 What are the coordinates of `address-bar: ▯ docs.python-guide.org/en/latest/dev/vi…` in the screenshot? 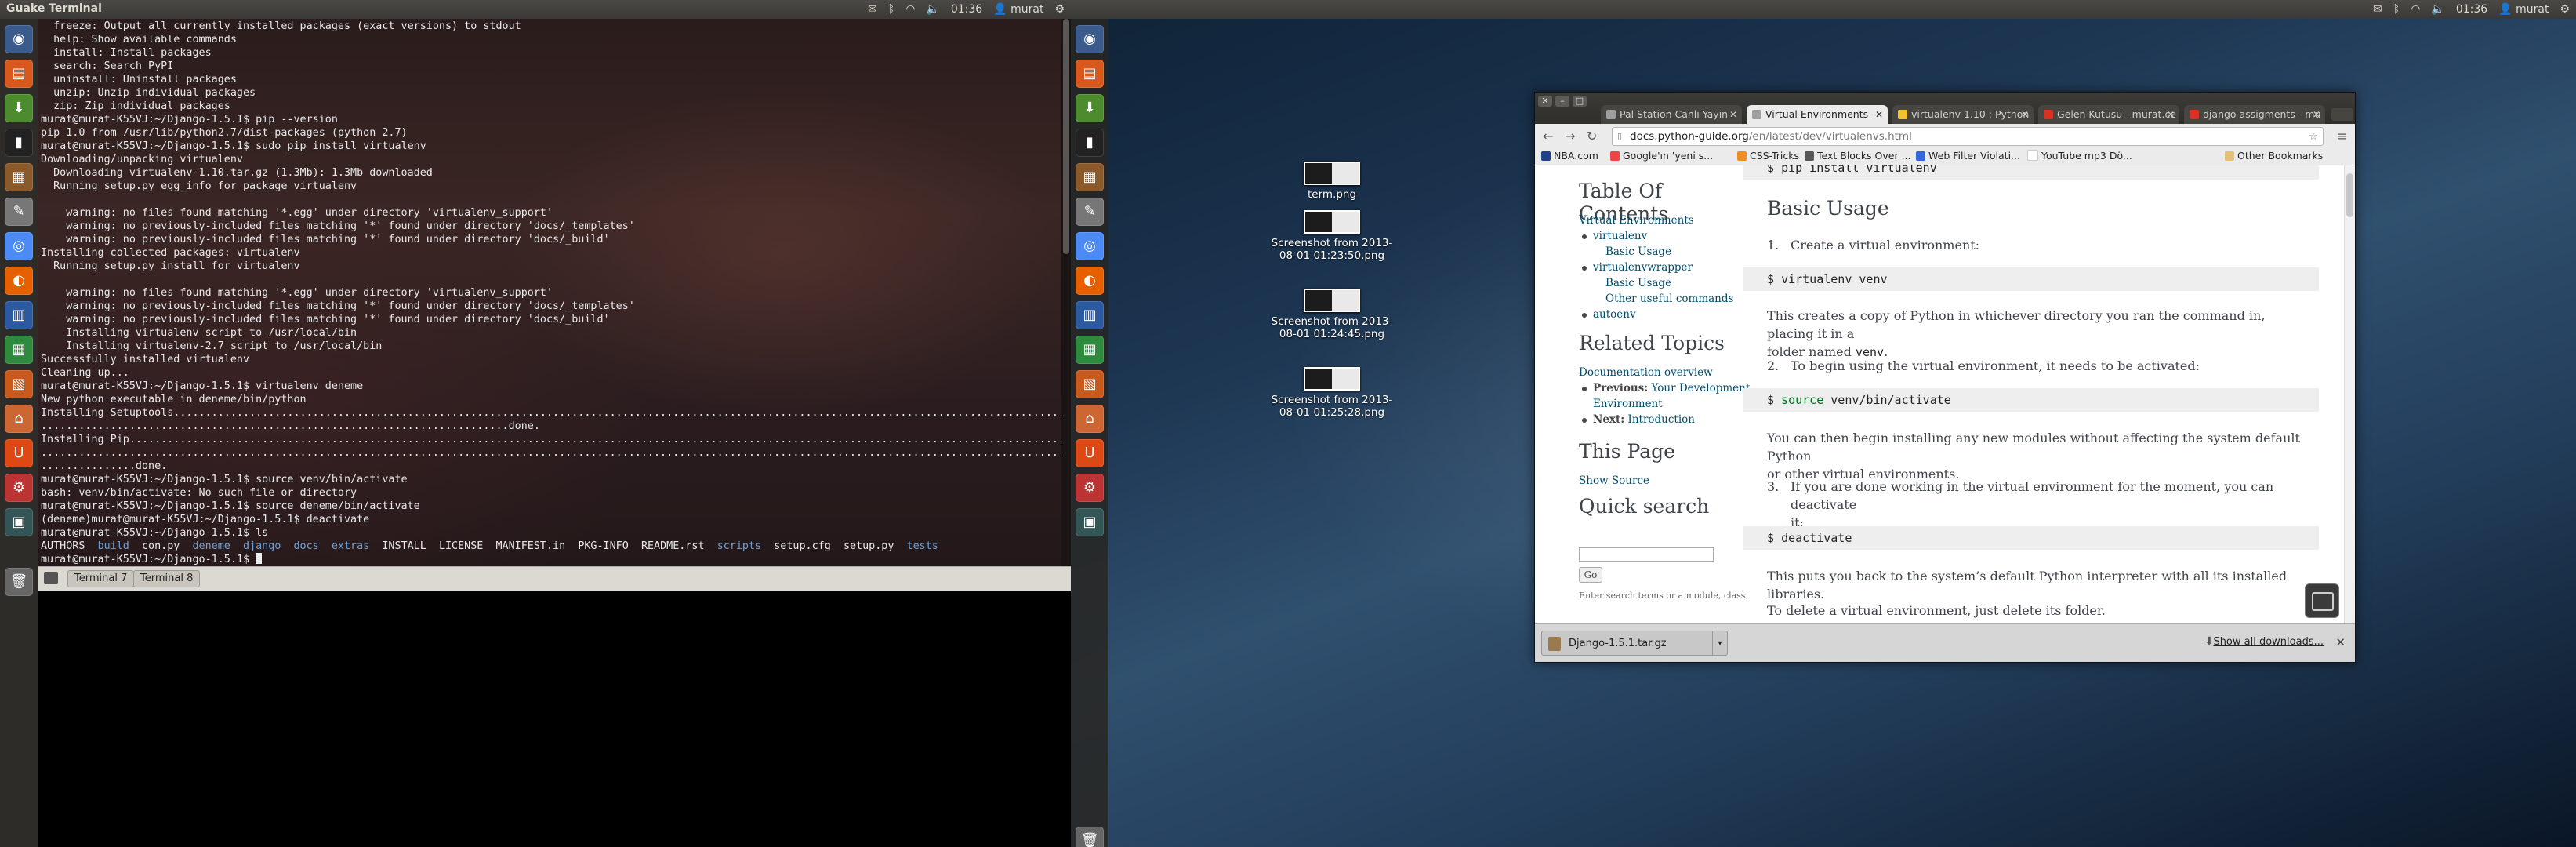 It's located at (1968, 136).